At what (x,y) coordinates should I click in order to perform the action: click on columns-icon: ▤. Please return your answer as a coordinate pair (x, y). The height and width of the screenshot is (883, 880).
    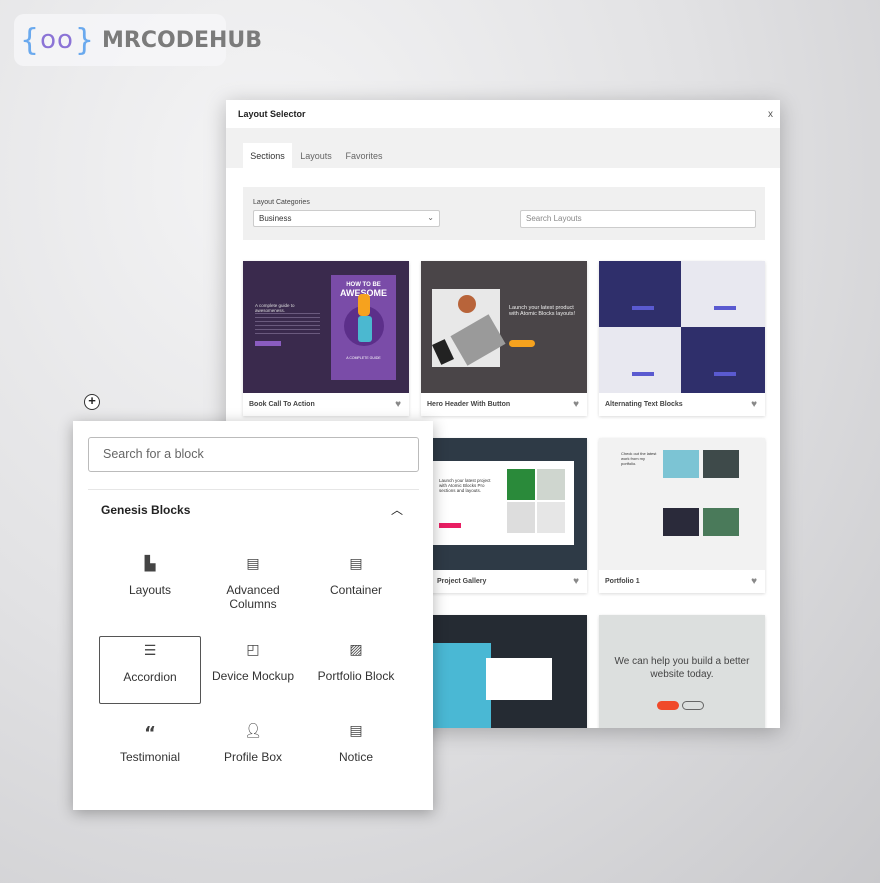
    Looking at the image, I should click on (253, 564).